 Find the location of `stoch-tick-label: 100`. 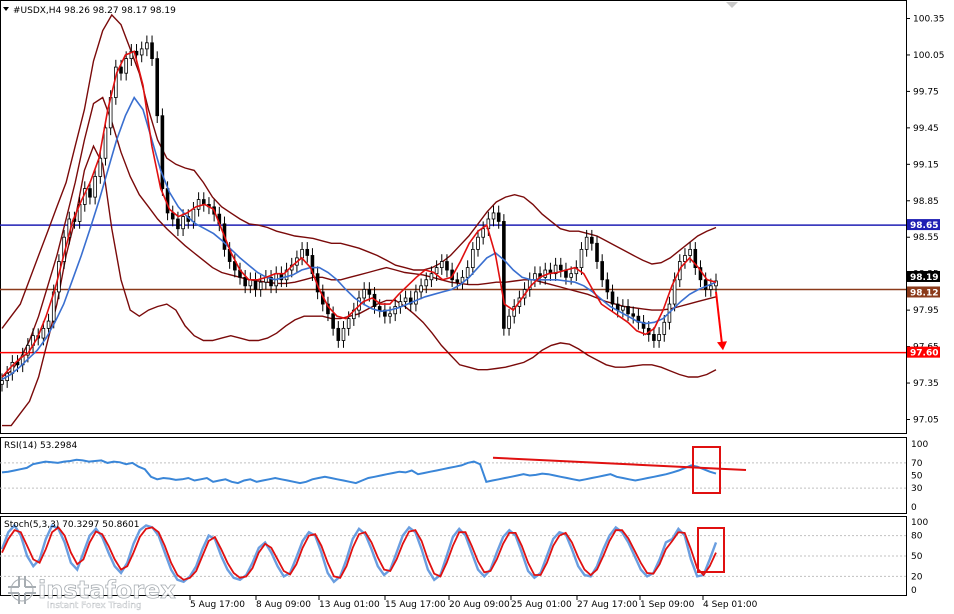

stoch-tick-label: 100 is located at coordinates (919, 523).